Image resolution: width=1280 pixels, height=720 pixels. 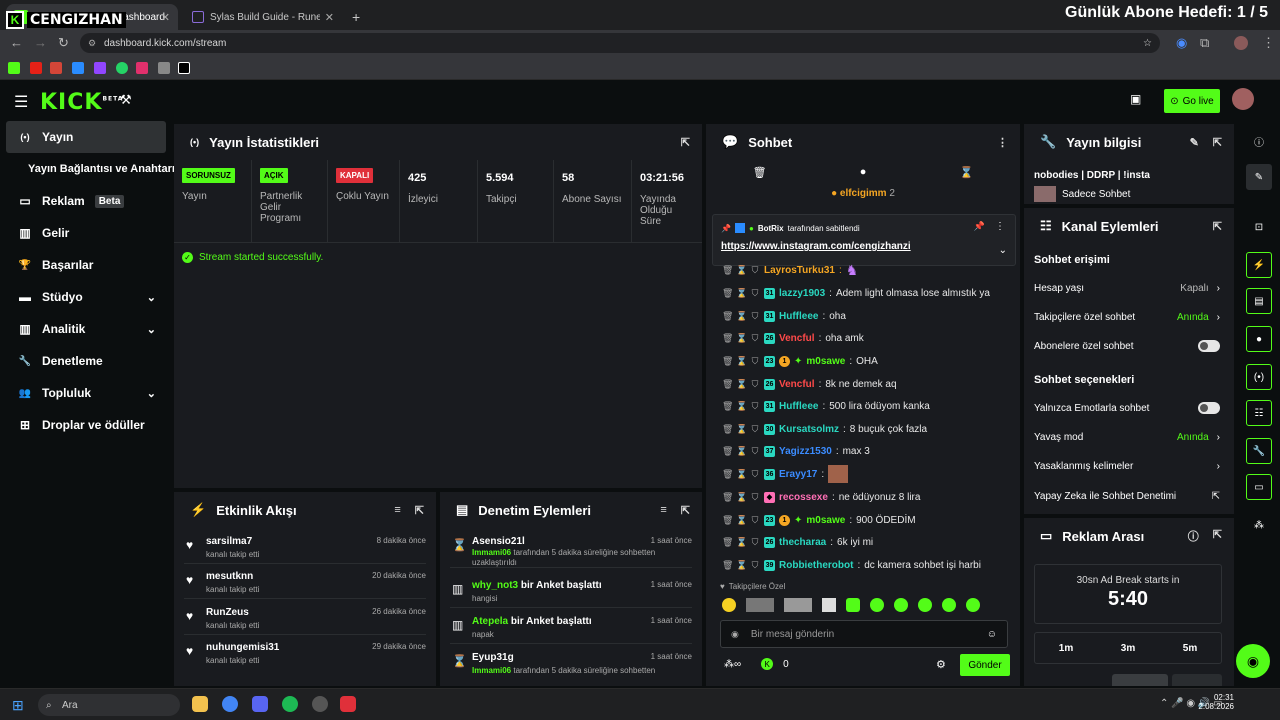 I want to click on chrome-icon, so click(x=230, y=704).